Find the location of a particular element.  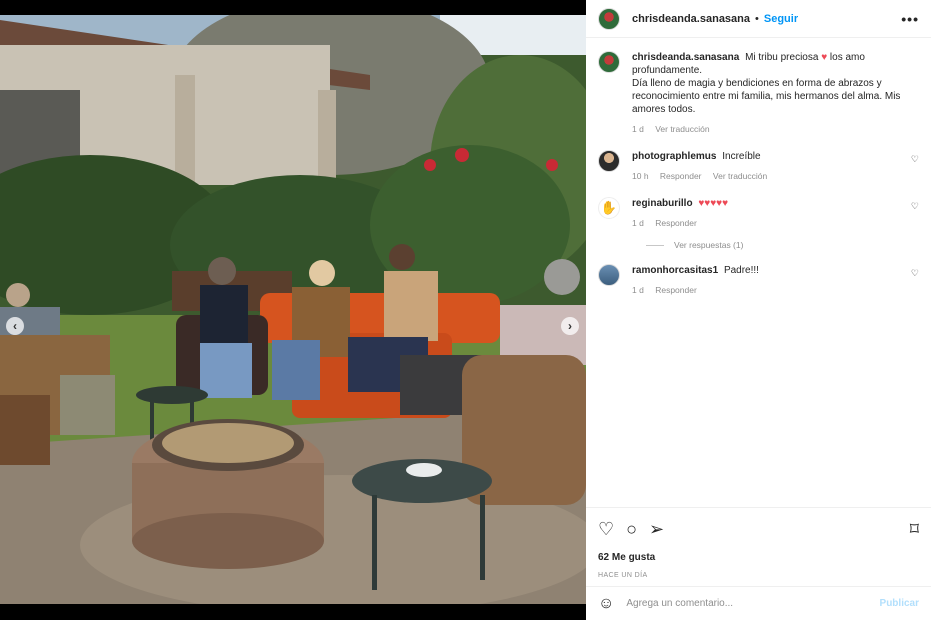

comment-body: reginaburillo ♥♥♥♥♥ 1 d Responder is located at coordinates (767, 213).